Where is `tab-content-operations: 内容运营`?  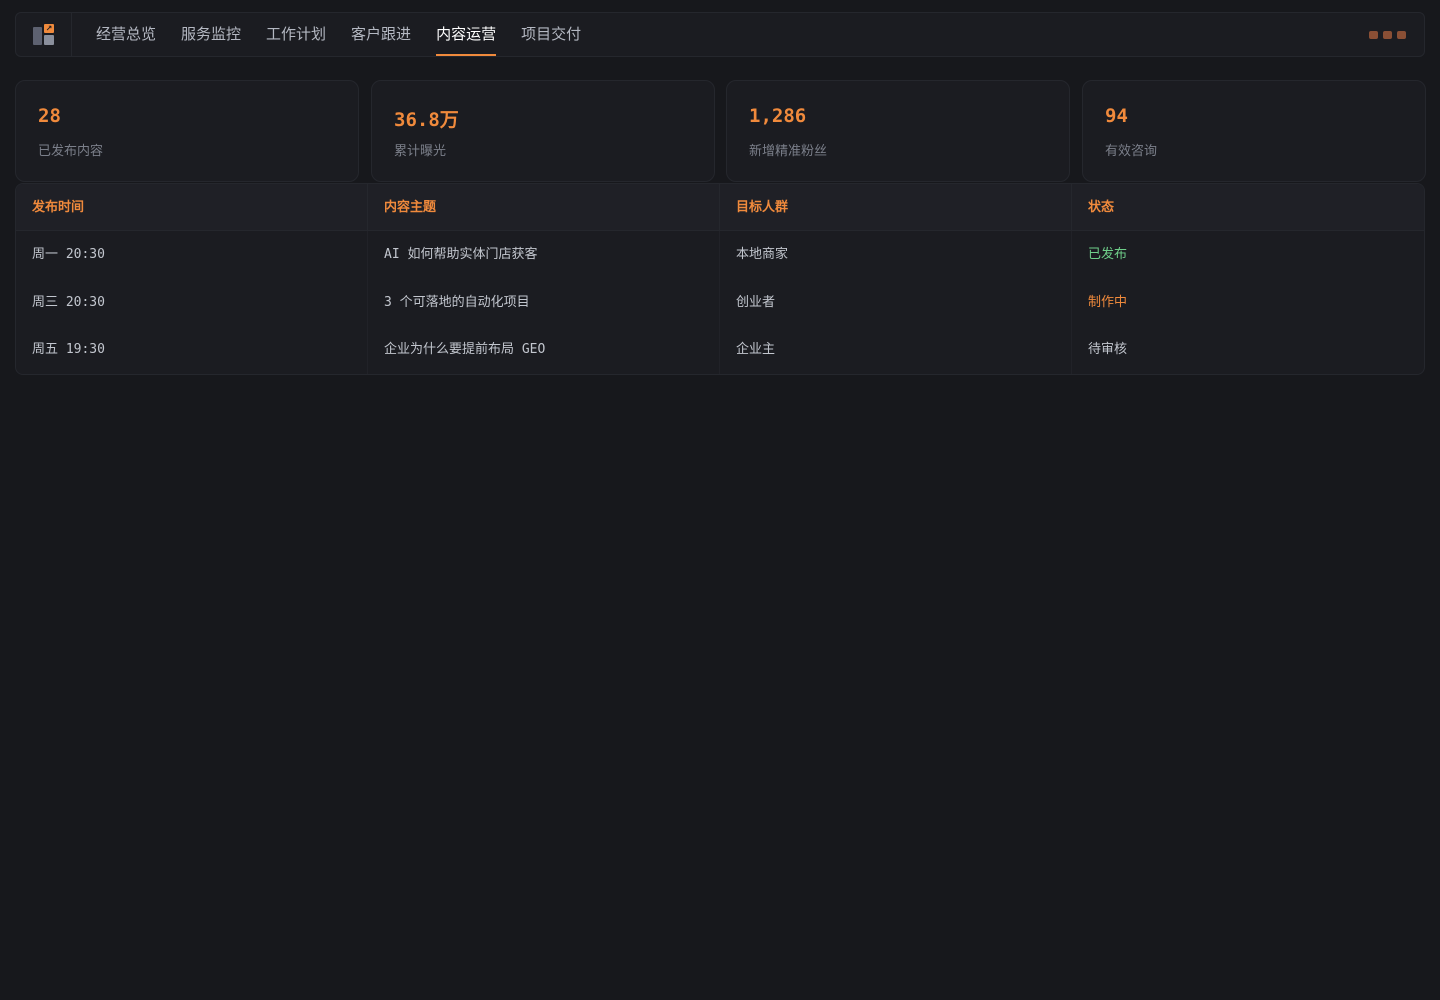
tab-content-operations: 内容运营 is located at coordinates (466, 34).